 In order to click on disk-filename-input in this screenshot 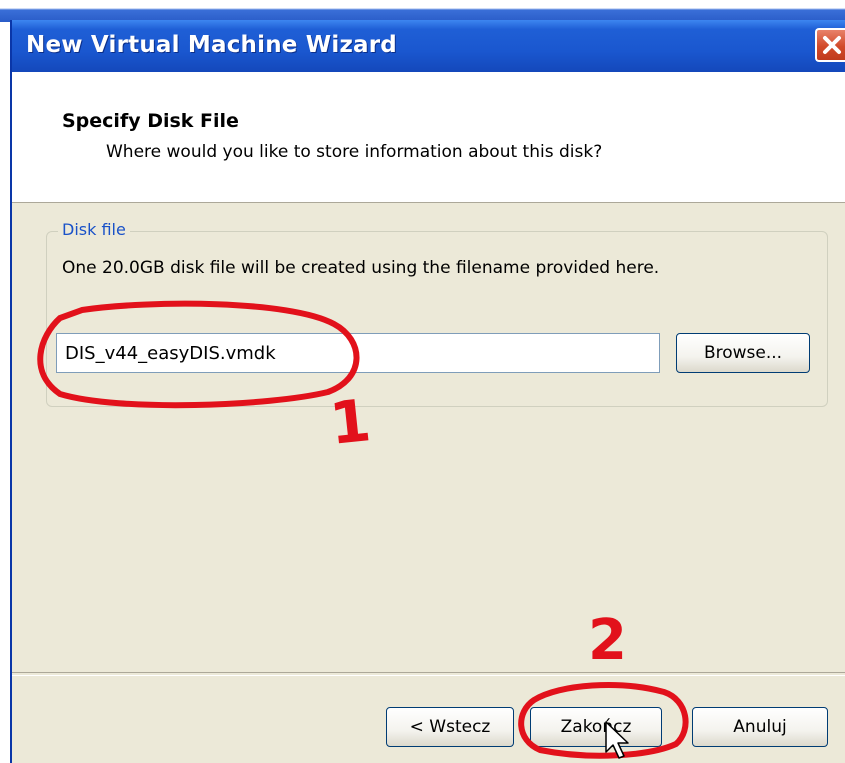, I will do `click(358, 353)`.